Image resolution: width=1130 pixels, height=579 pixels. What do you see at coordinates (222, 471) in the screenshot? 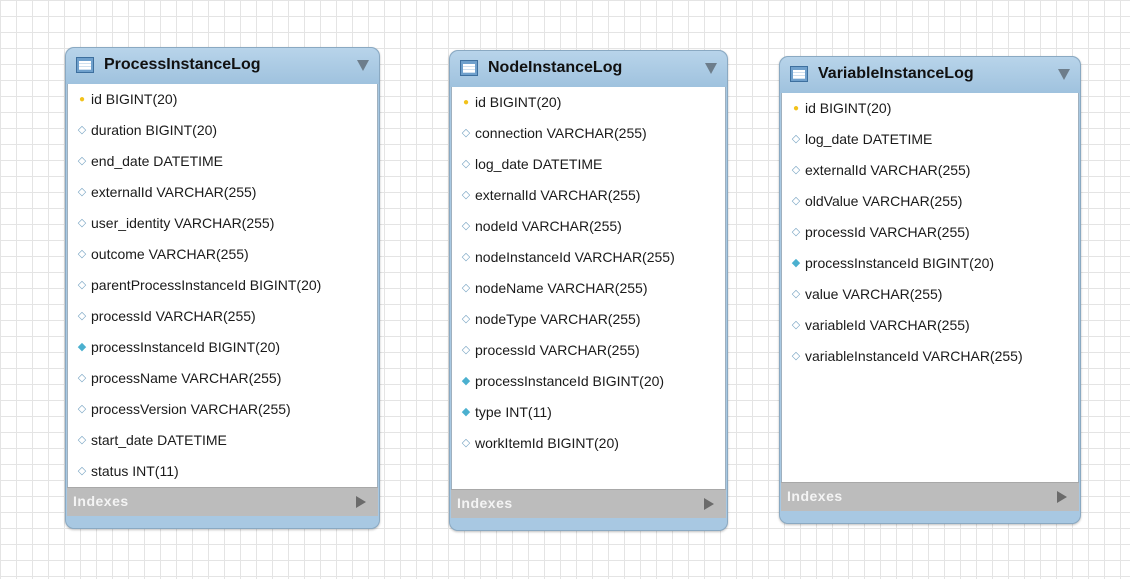
I see `column-row: ◇ status INT(11)` at bounding box center [222, 471].